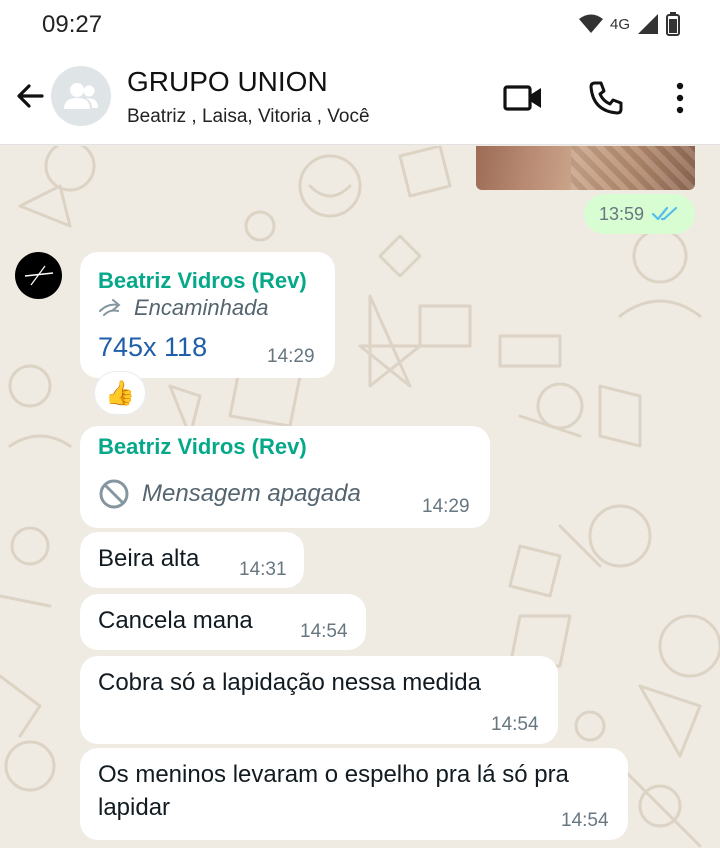 The width and height of the screenshot is (720, 848). I want to click on back-arrow-icon, so click(30, 96).